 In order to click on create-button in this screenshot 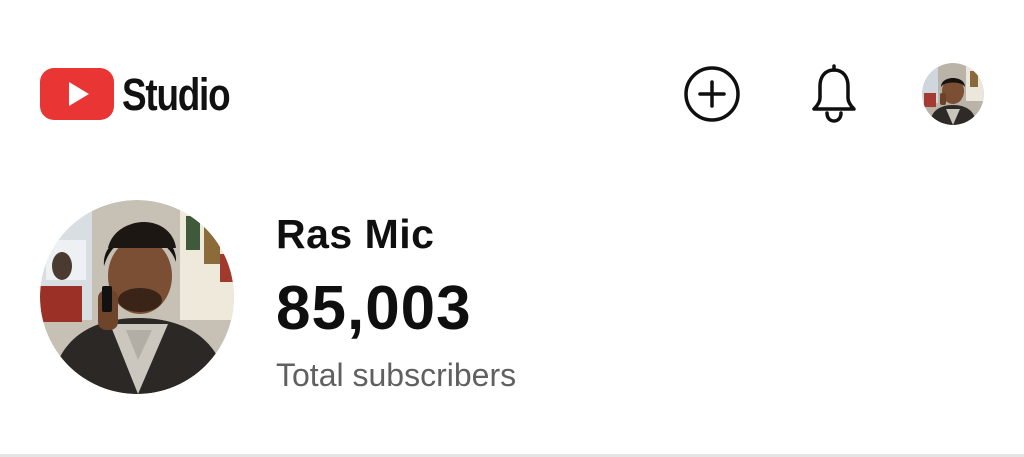, I will do `click(712, 94)`.